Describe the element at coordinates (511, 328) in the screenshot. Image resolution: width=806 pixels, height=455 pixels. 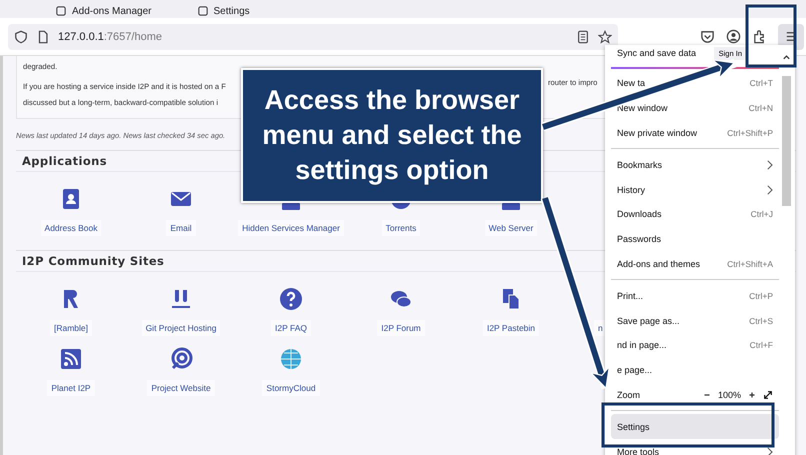
I see `app-link: I2P Pastebin` at that location.